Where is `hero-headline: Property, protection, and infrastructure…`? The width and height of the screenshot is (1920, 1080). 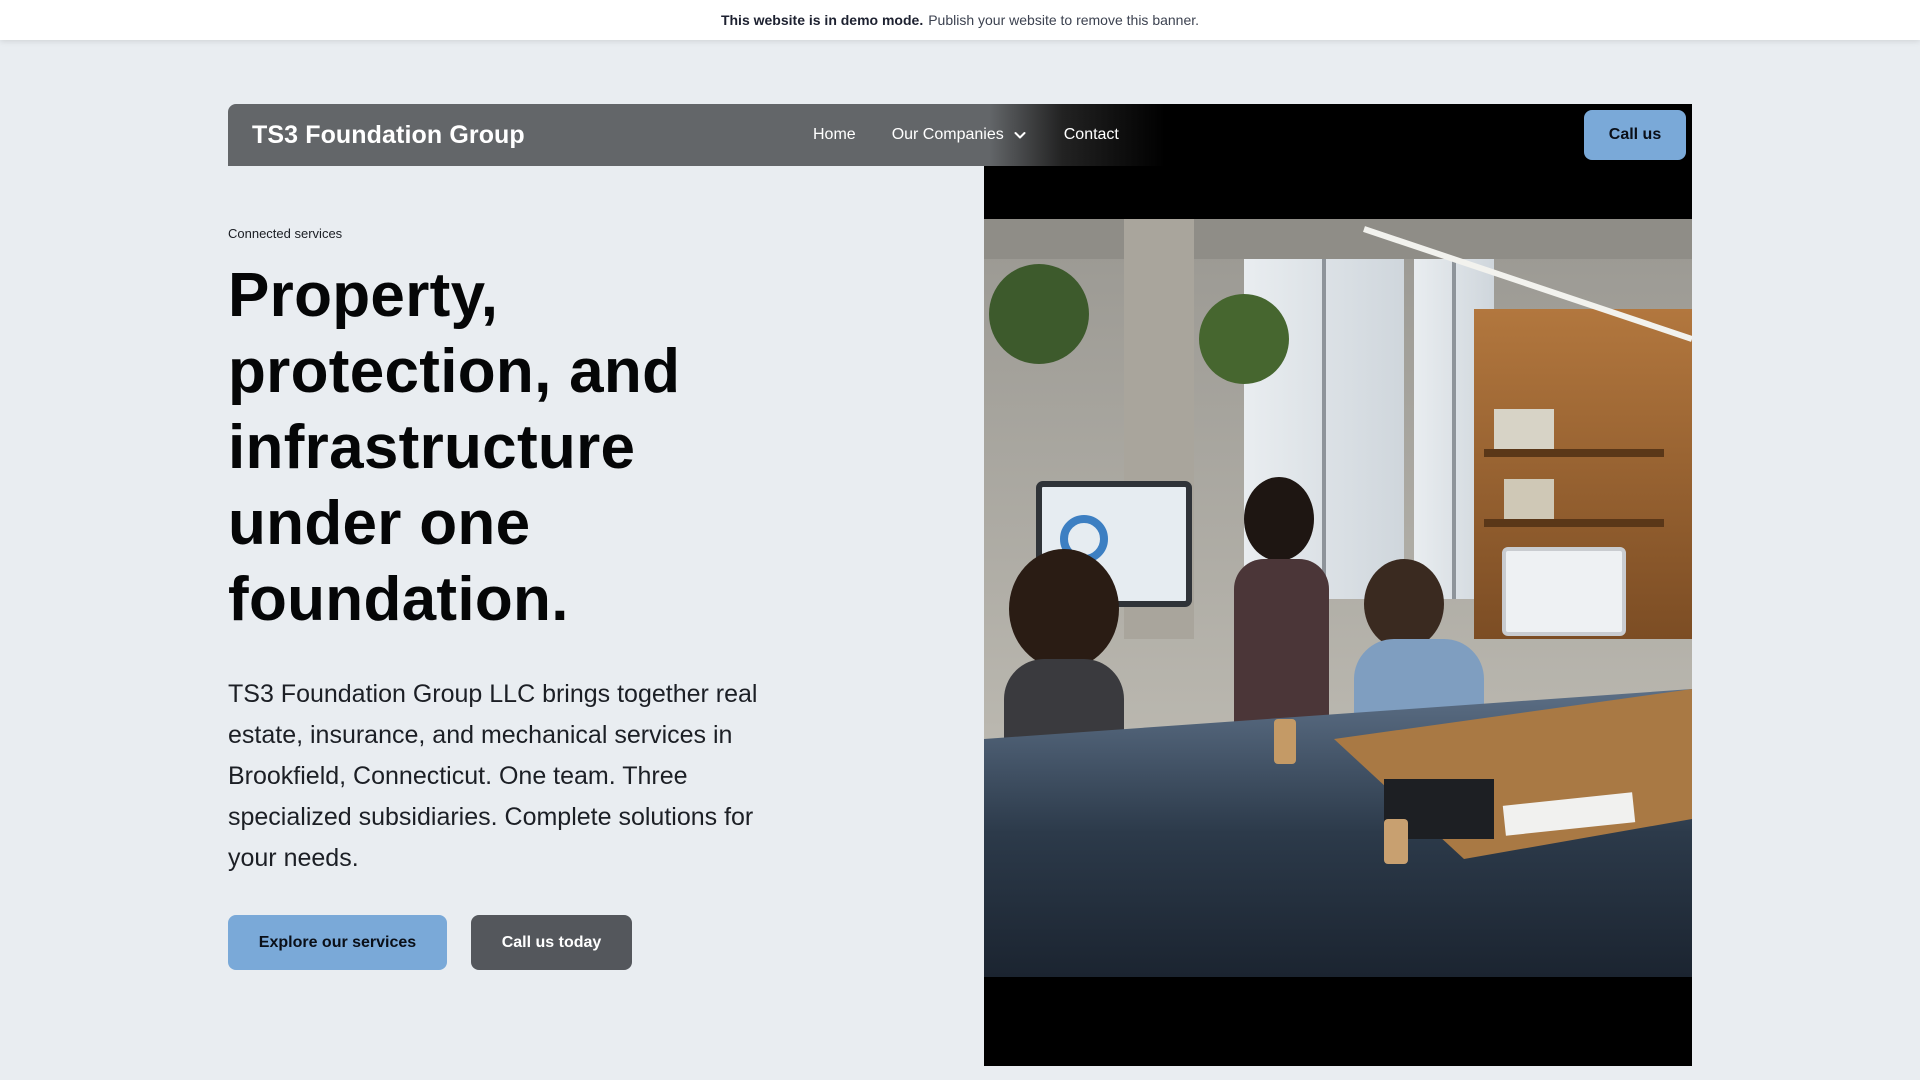 hero-headline: Property, protection, and infrastructure… is located at coordinates (454, 447).